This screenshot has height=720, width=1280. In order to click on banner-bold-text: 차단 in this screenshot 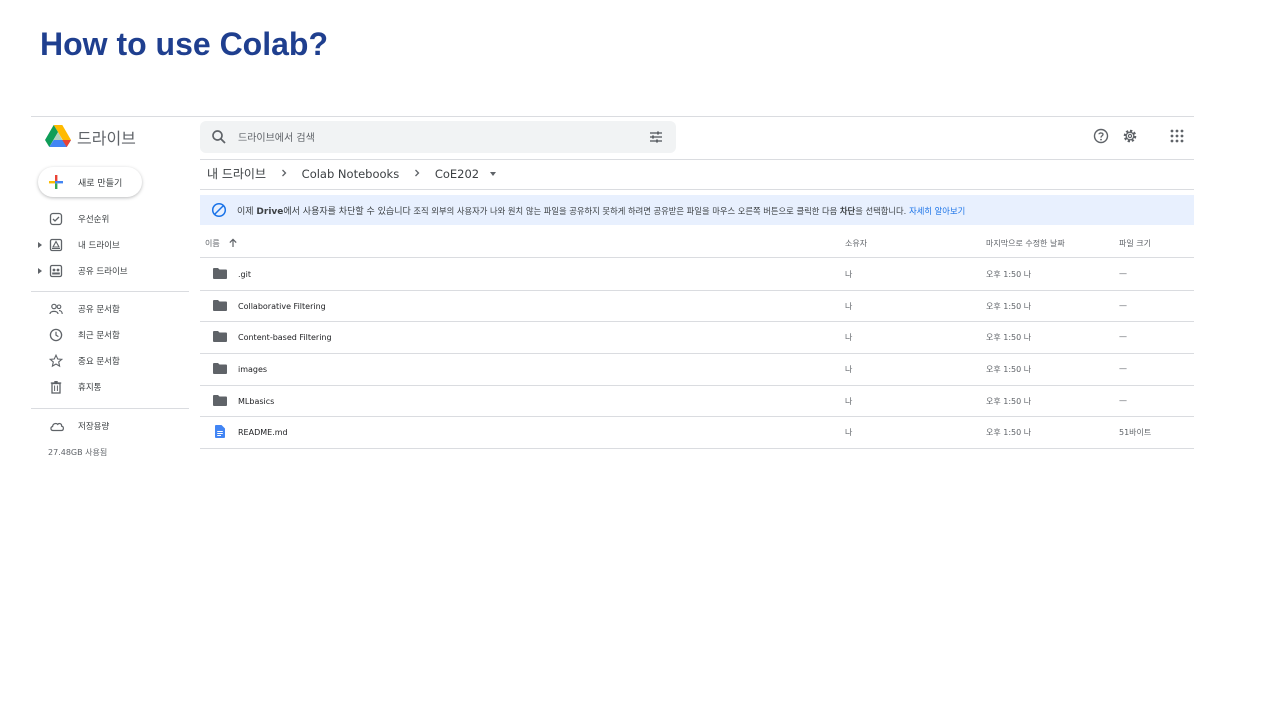, I will do `click(847, 211)`.